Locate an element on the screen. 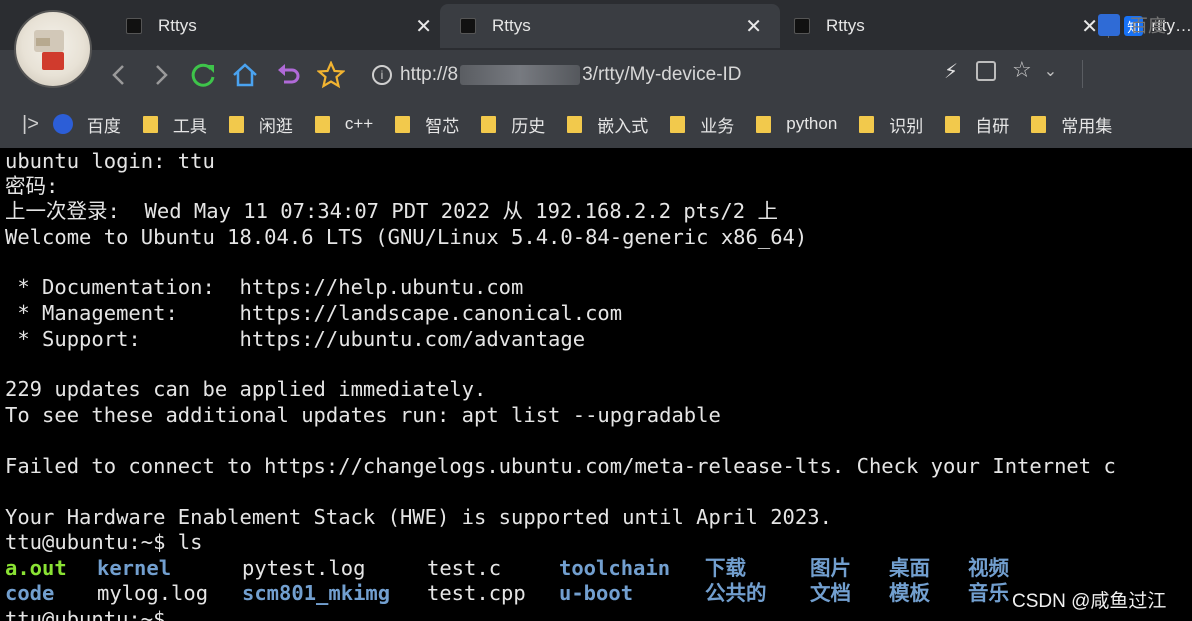 The width and height of the screenshot is (1192, 621). search-engine-box: 百度 is located at coordinates (1132, 25).